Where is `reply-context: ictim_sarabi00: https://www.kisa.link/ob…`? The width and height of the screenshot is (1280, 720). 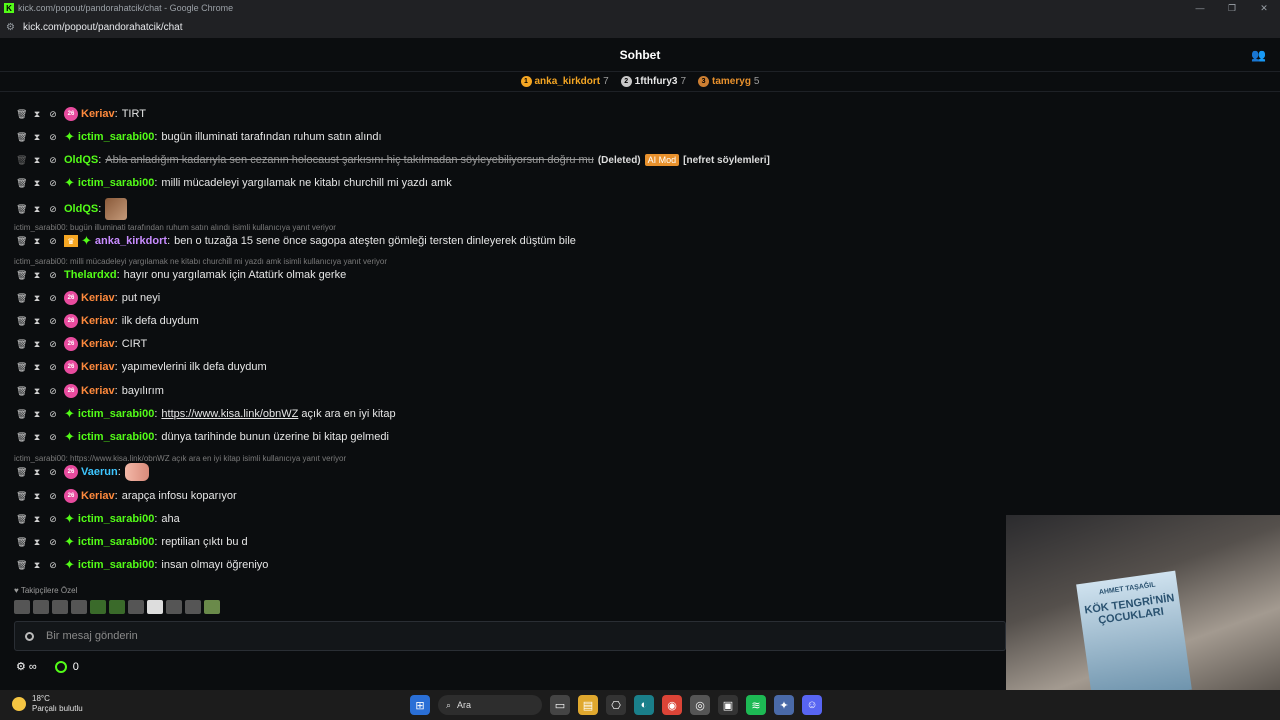 reply-context: ictim_sarabi00: https://www.kisa.link/ob… is located at coordinates (180, 458).